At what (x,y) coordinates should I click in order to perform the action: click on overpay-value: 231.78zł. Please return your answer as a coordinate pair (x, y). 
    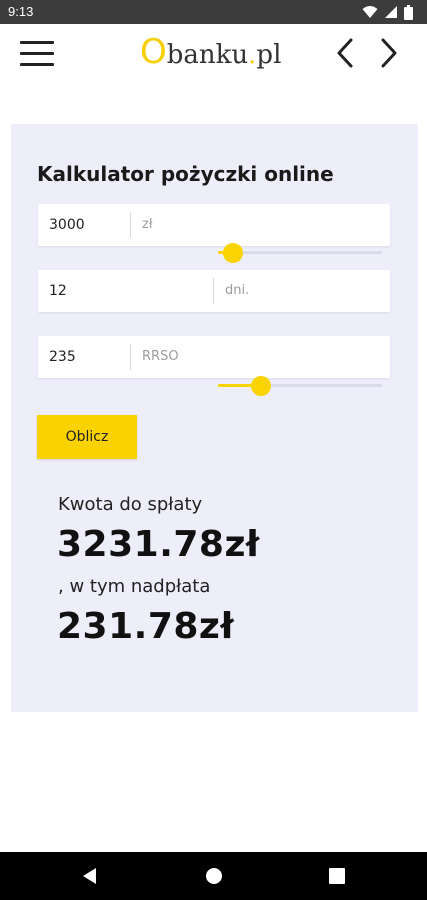
    Looking at the image, I should click on (146, 626).